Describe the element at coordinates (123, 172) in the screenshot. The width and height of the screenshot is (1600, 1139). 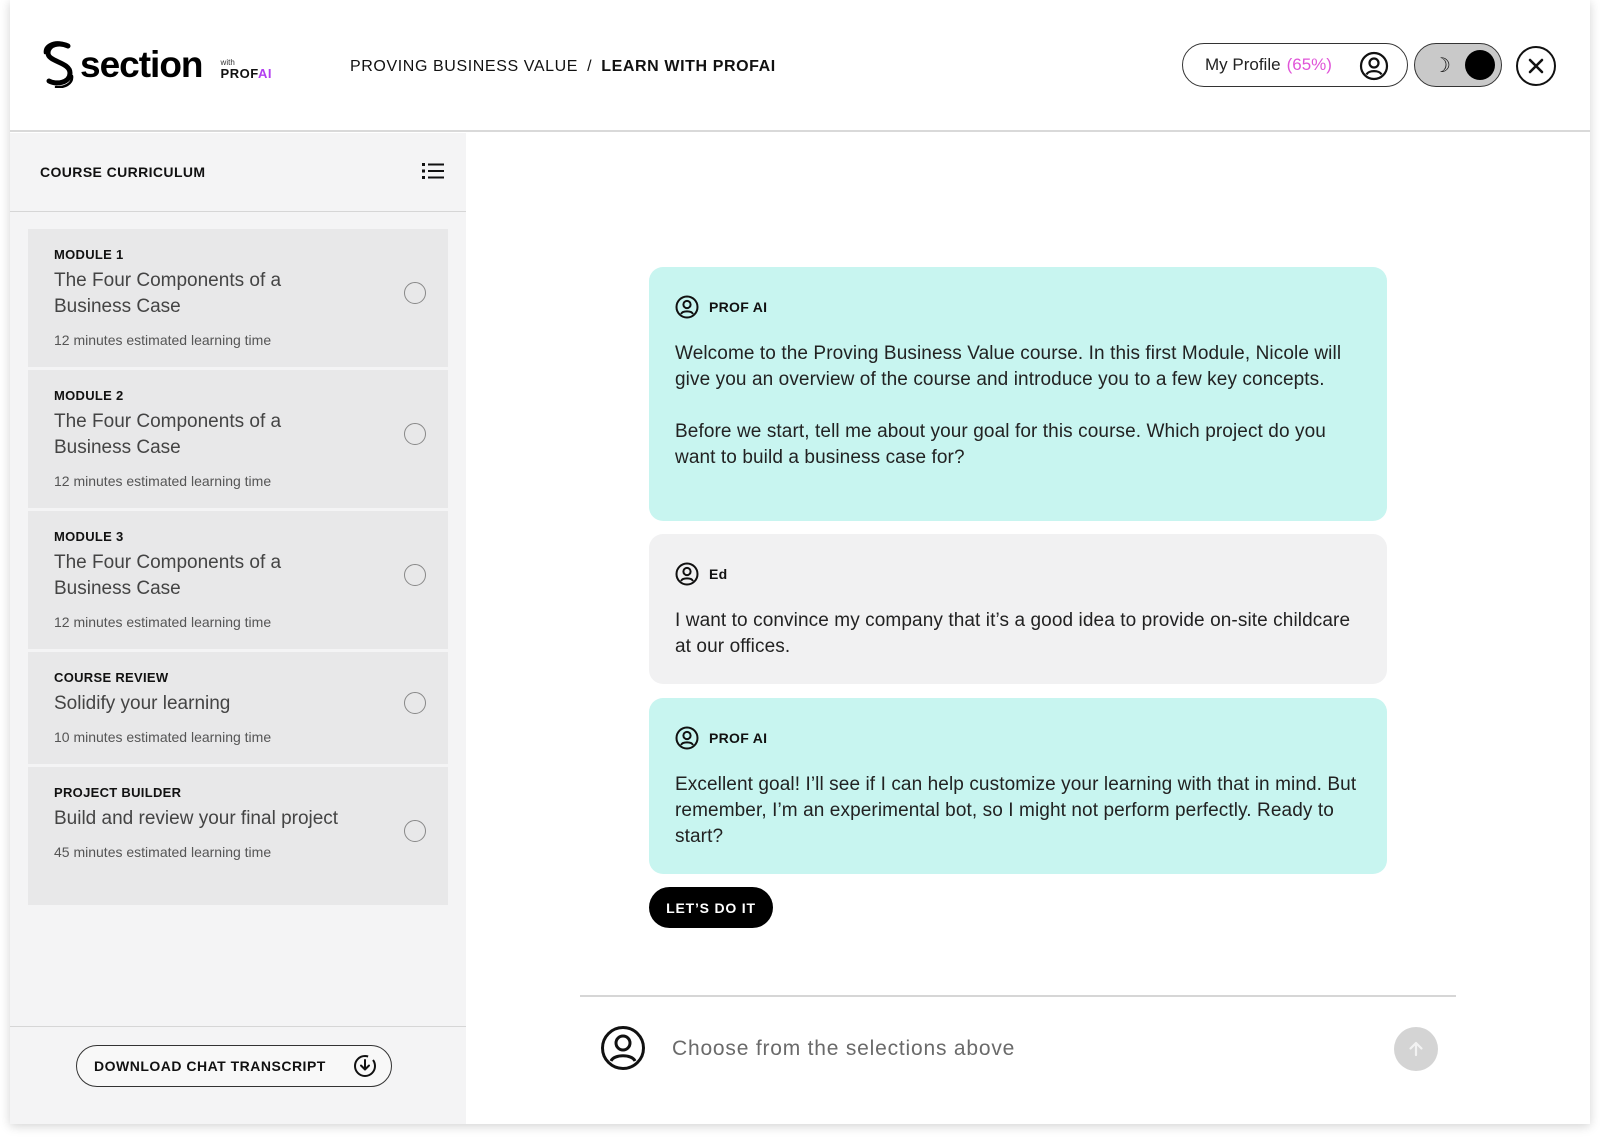
I see `curriculum-title: COURSE CURRICULUM` at that location.